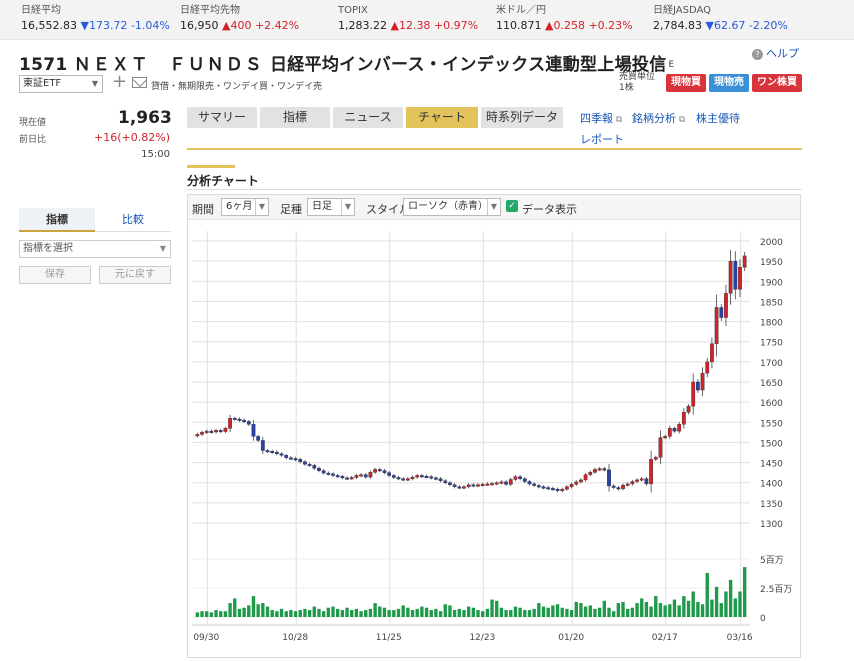 The height and width of the screenshot is (661, 854). I want to click on ticker-pct: +2.42%, so click(277, 25).